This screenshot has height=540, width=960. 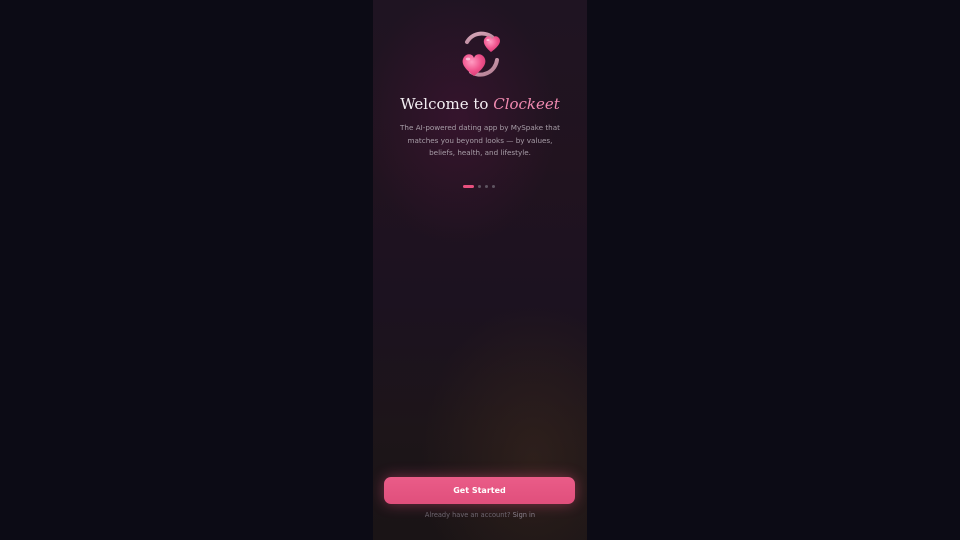 I want to click on onboarding-pagination, so click(x=479, y=186).